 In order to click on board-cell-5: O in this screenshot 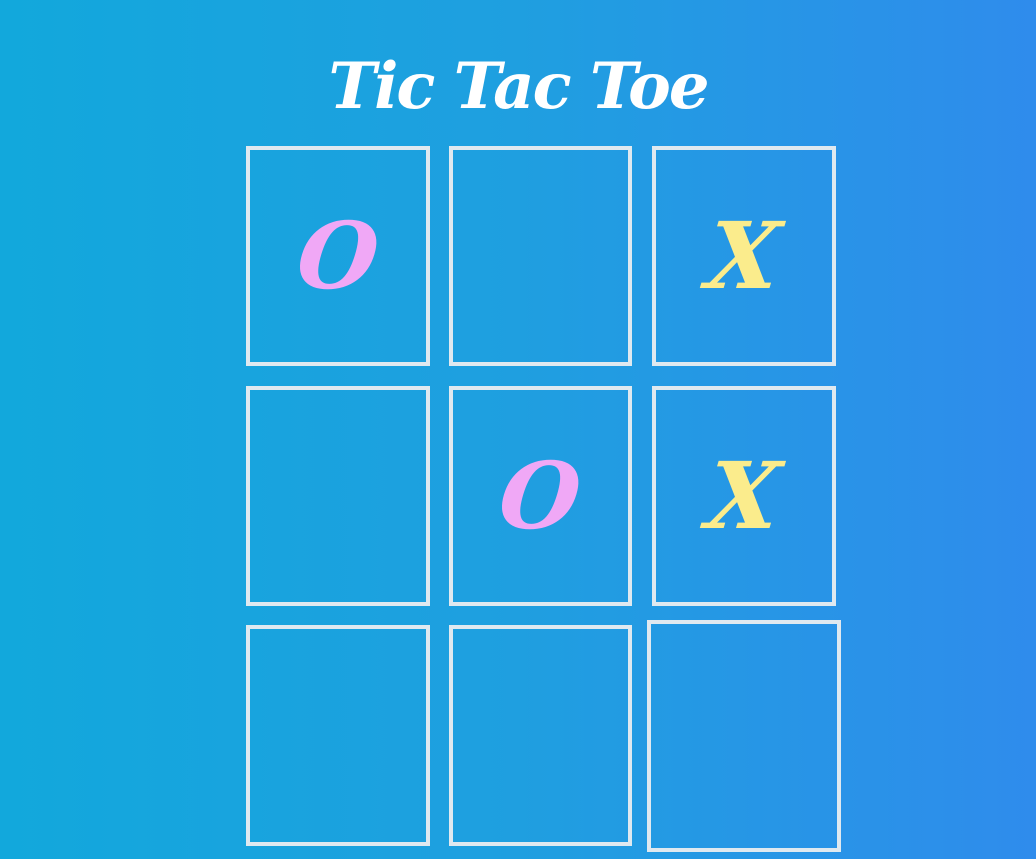, I will do `click(540, 496)`.